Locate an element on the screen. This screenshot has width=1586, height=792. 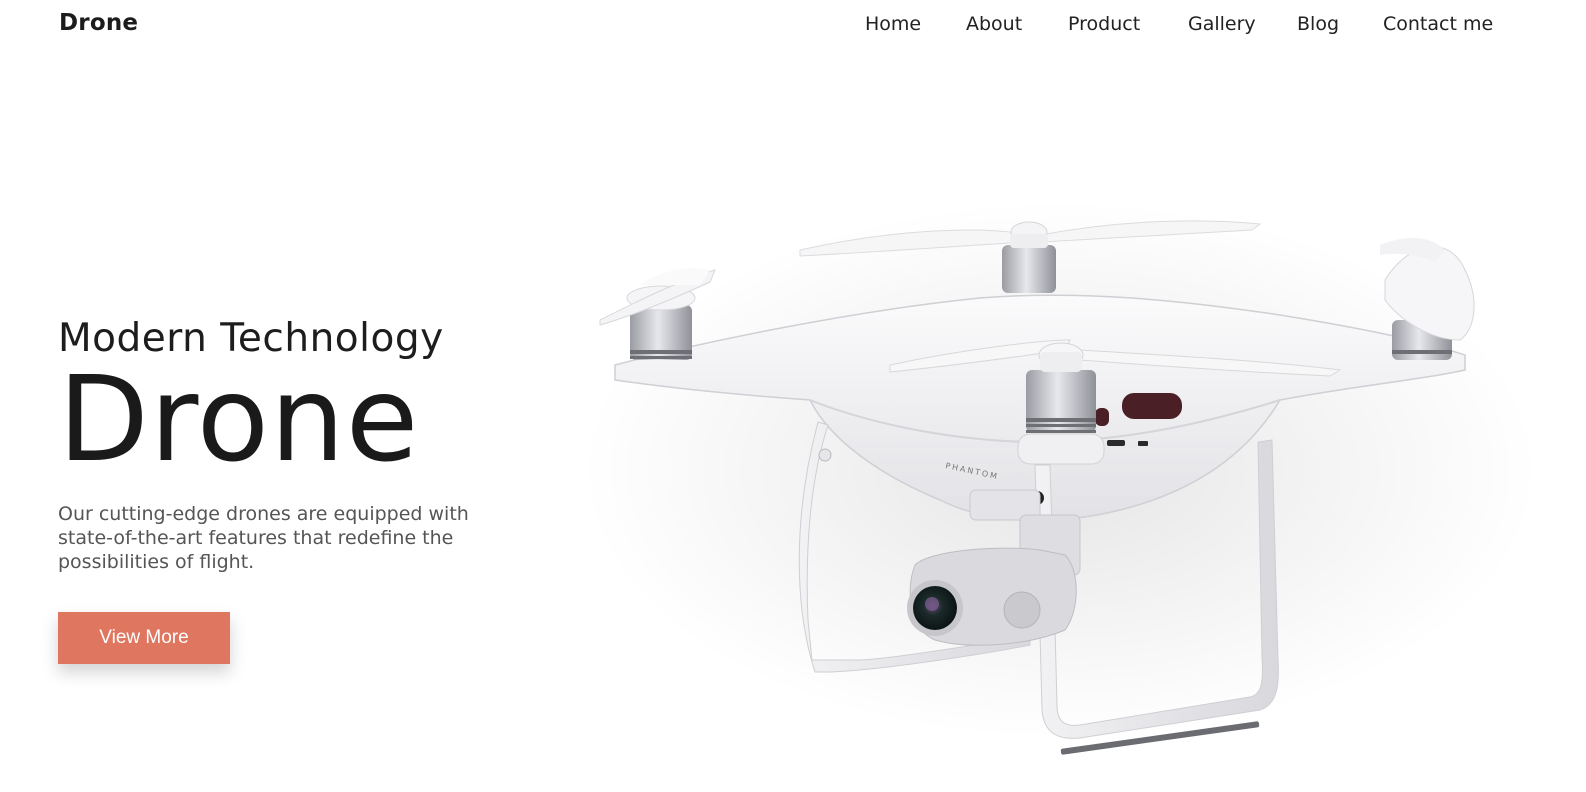
nav-about-link: About is located at coordinates (994, 24).